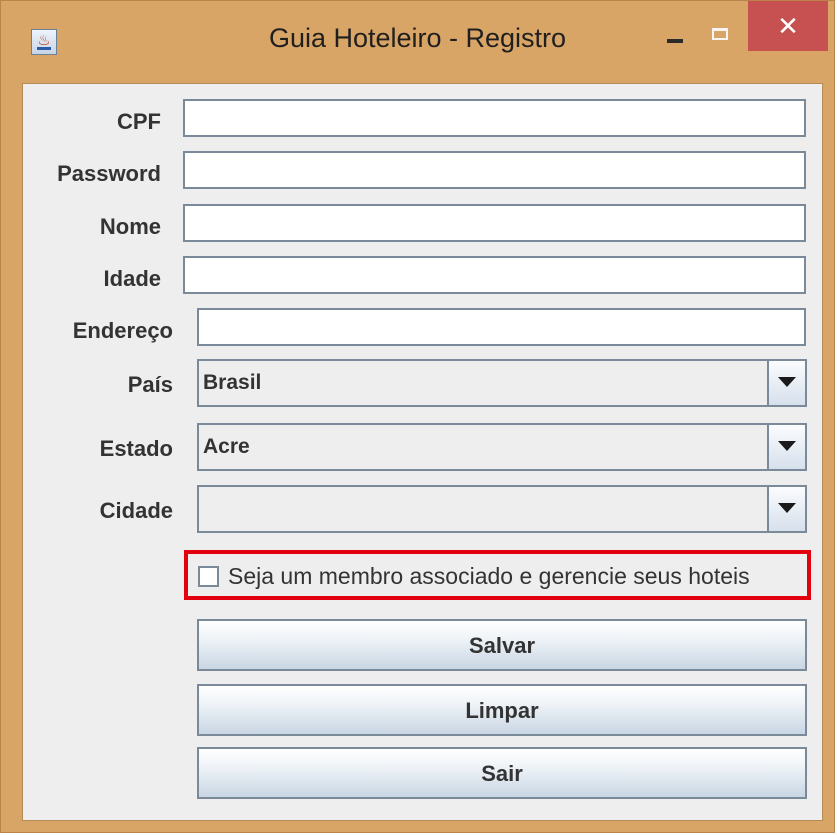 This screenshot has width=837, height=835. I want to click on title-bar: ♨ Guia Hoteleiro - Registro ✕, so click(417, 42).